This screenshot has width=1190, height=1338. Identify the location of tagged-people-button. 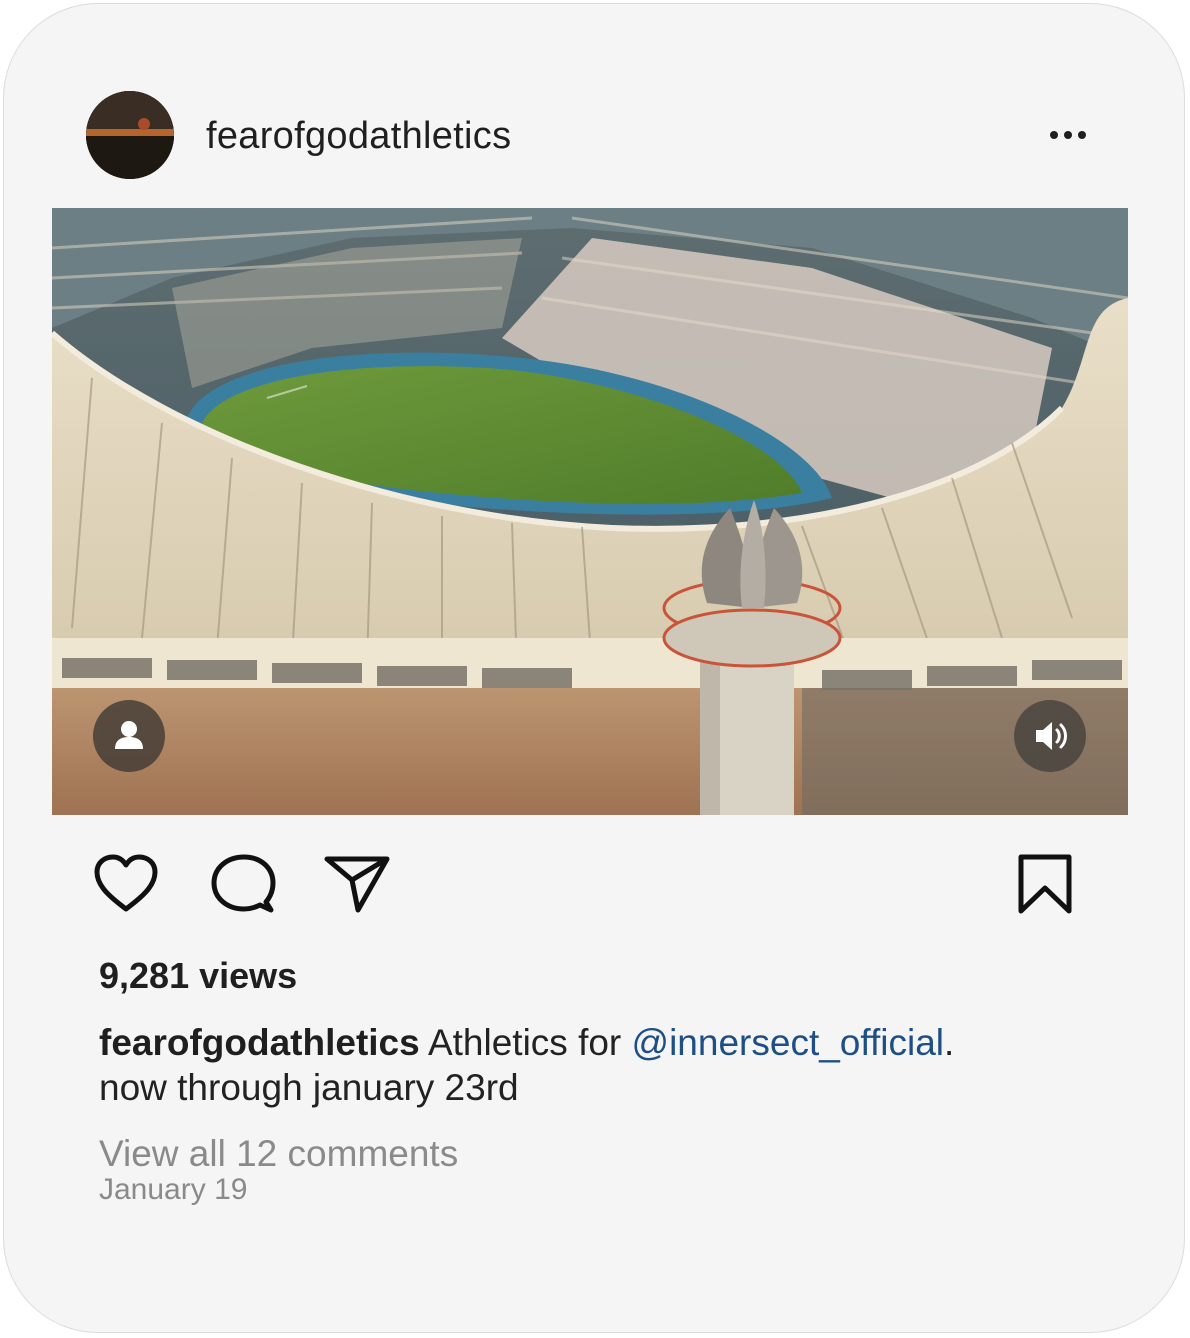
(129, 736).